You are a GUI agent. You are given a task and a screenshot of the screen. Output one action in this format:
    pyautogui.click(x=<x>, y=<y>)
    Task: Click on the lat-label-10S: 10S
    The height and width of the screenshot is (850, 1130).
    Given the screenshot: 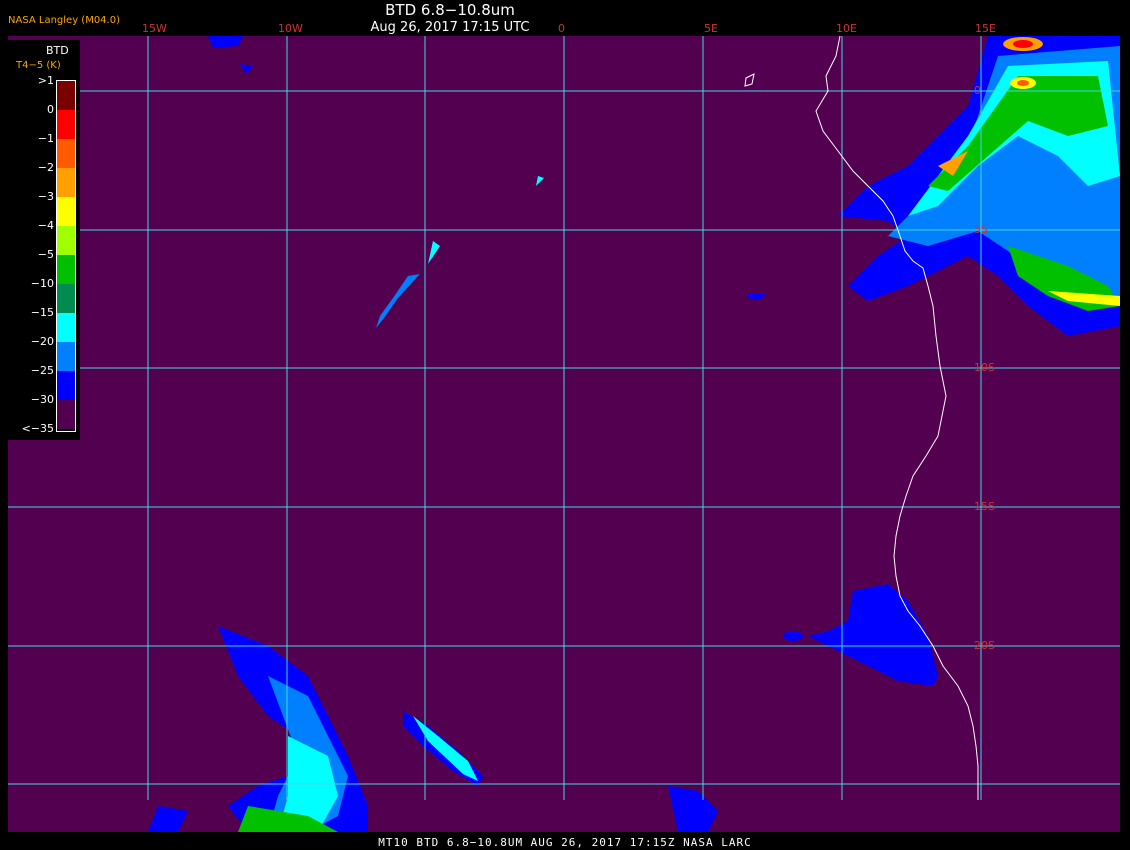 What is the action you would take?
    pyautogui.click(x=984, y=367)
    